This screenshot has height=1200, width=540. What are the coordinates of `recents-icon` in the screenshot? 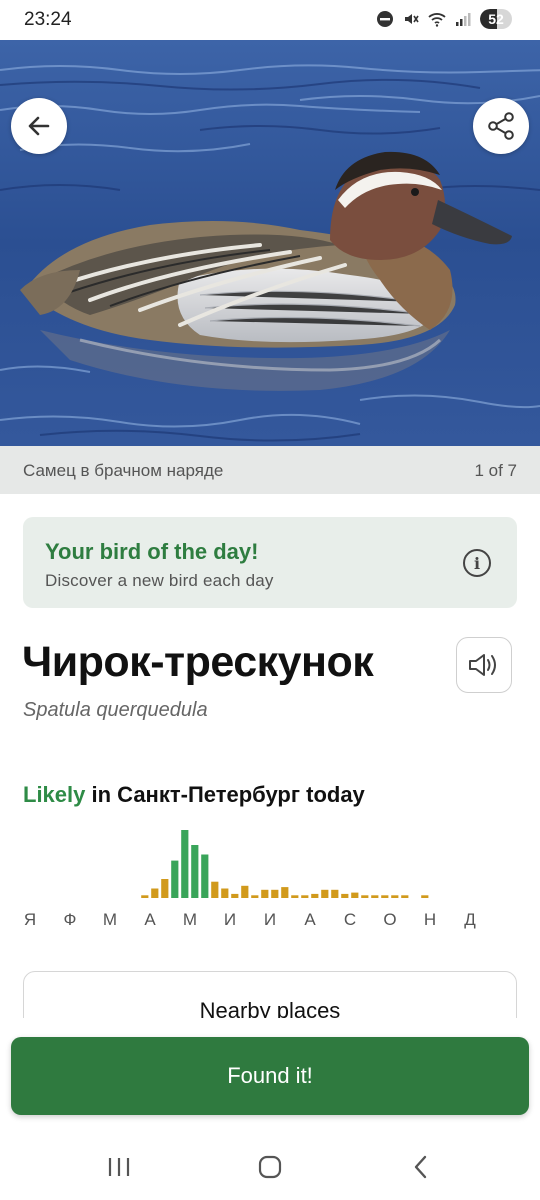 It's located at (119, 1167).